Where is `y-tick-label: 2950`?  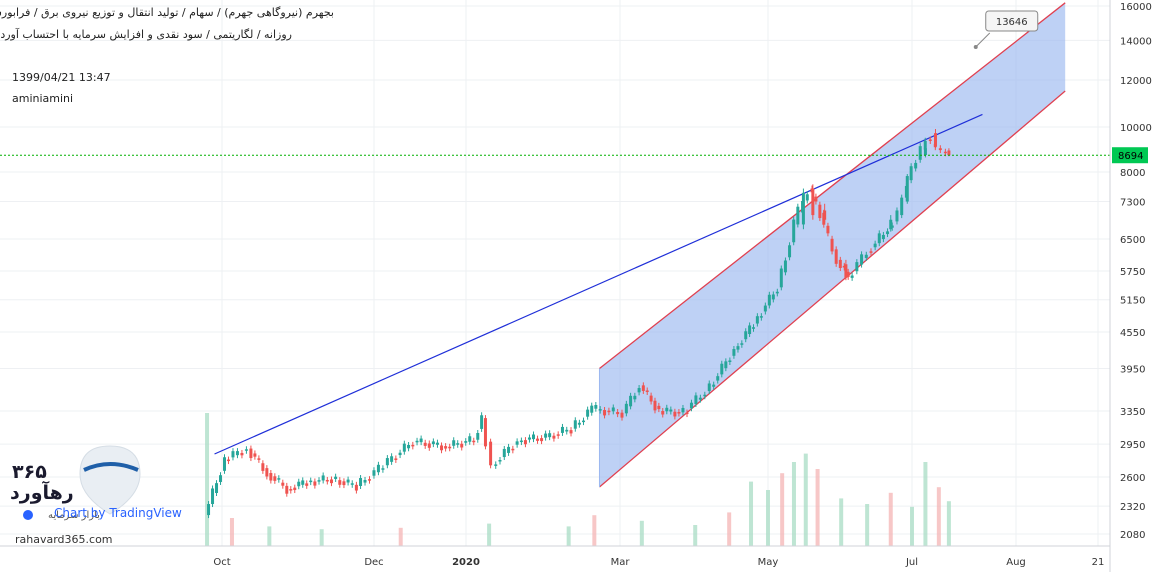
y-tick-label: 2950 is located at coordinates (1132, 445).